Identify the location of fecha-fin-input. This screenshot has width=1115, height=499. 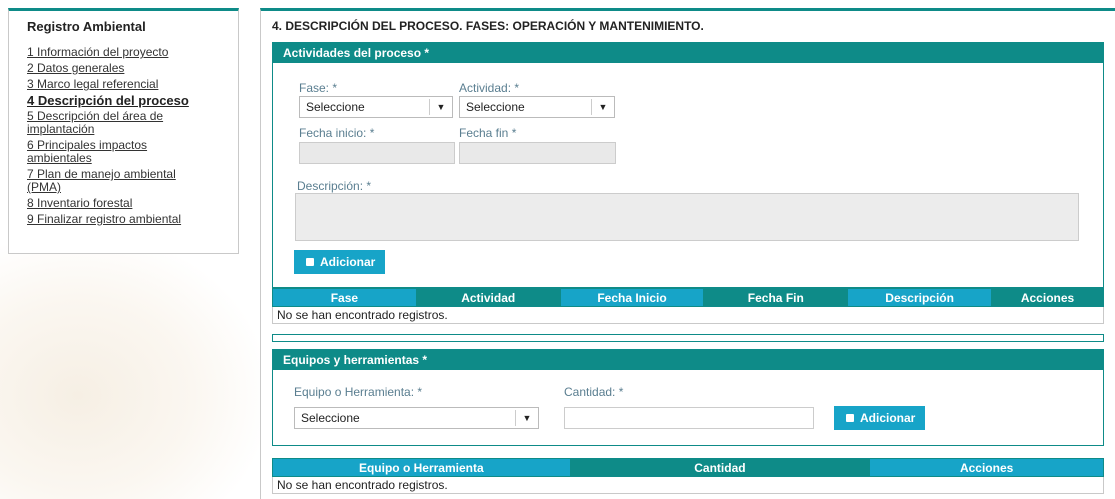
(537, 153).